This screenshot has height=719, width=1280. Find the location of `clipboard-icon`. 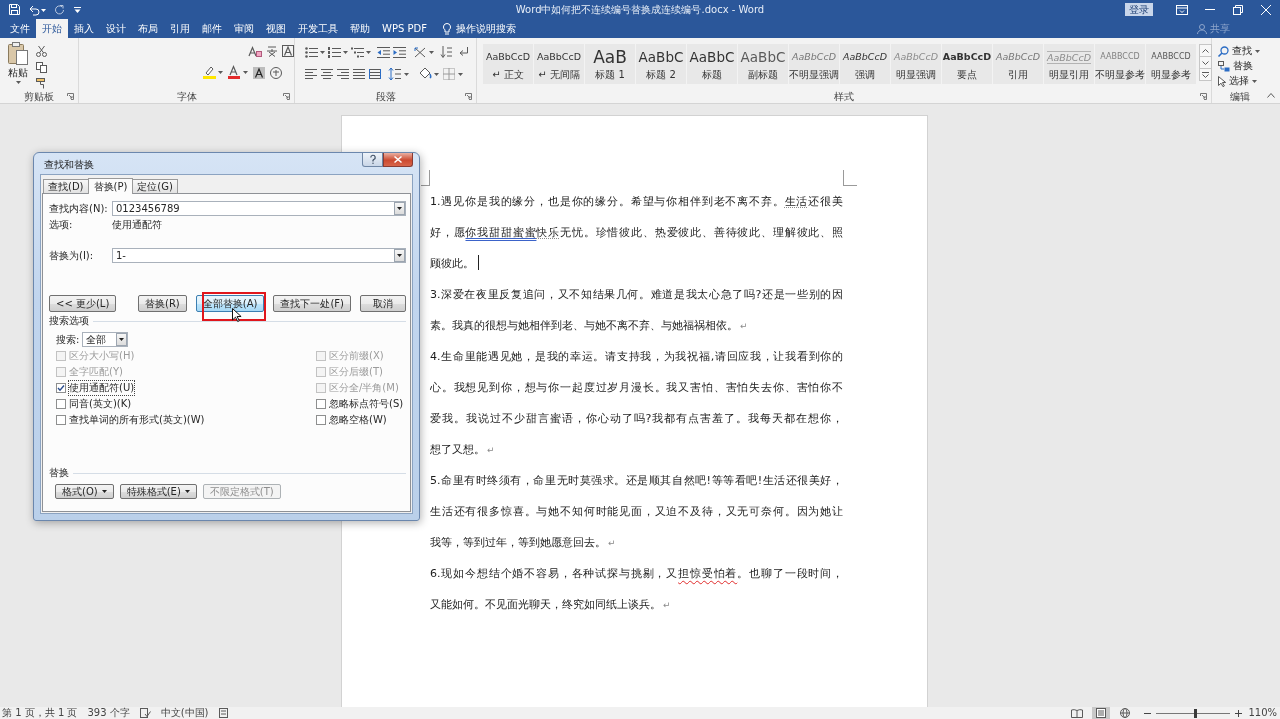

clipboard-icon is located at coordinates (18, 53).